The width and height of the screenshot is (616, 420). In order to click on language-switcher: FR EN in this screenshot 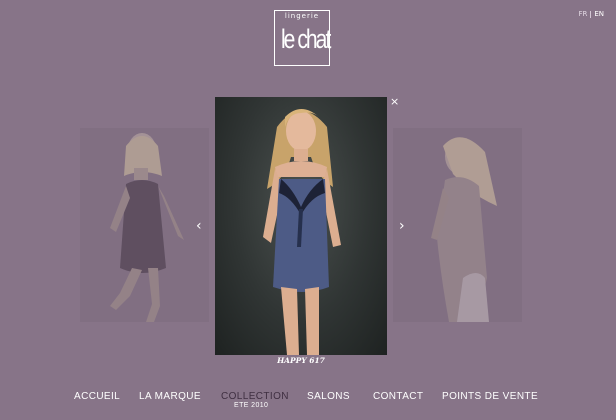, I will do `click(591, 14)`.